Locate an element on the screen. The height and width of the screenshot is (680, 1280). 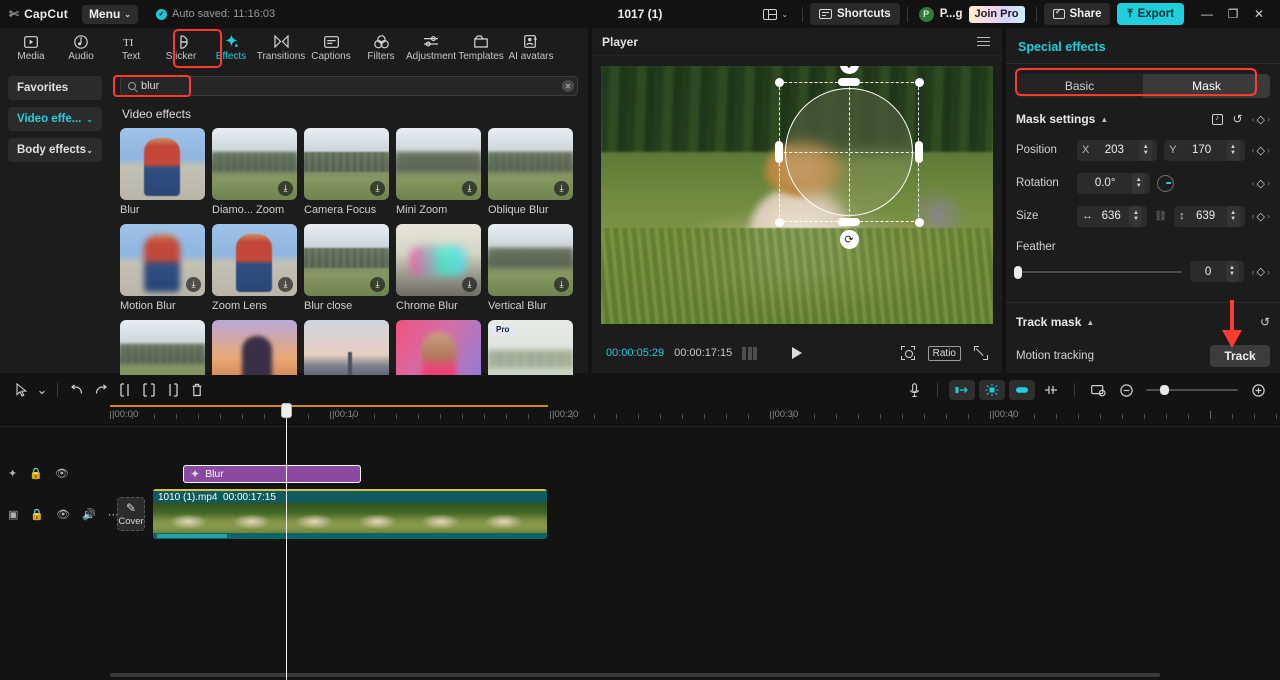
lock-icon: 🔒 is located at coordinates (37, 514).